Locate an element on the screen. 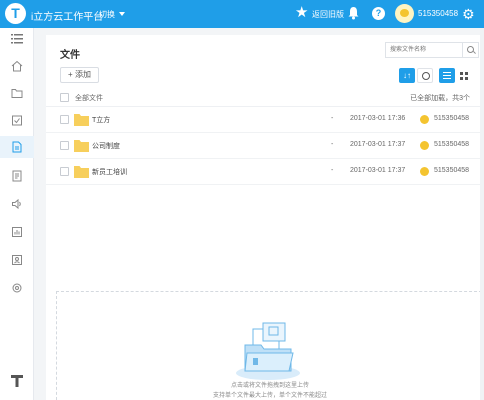  sidebar-item-documents is located at coordinates (17, 147).